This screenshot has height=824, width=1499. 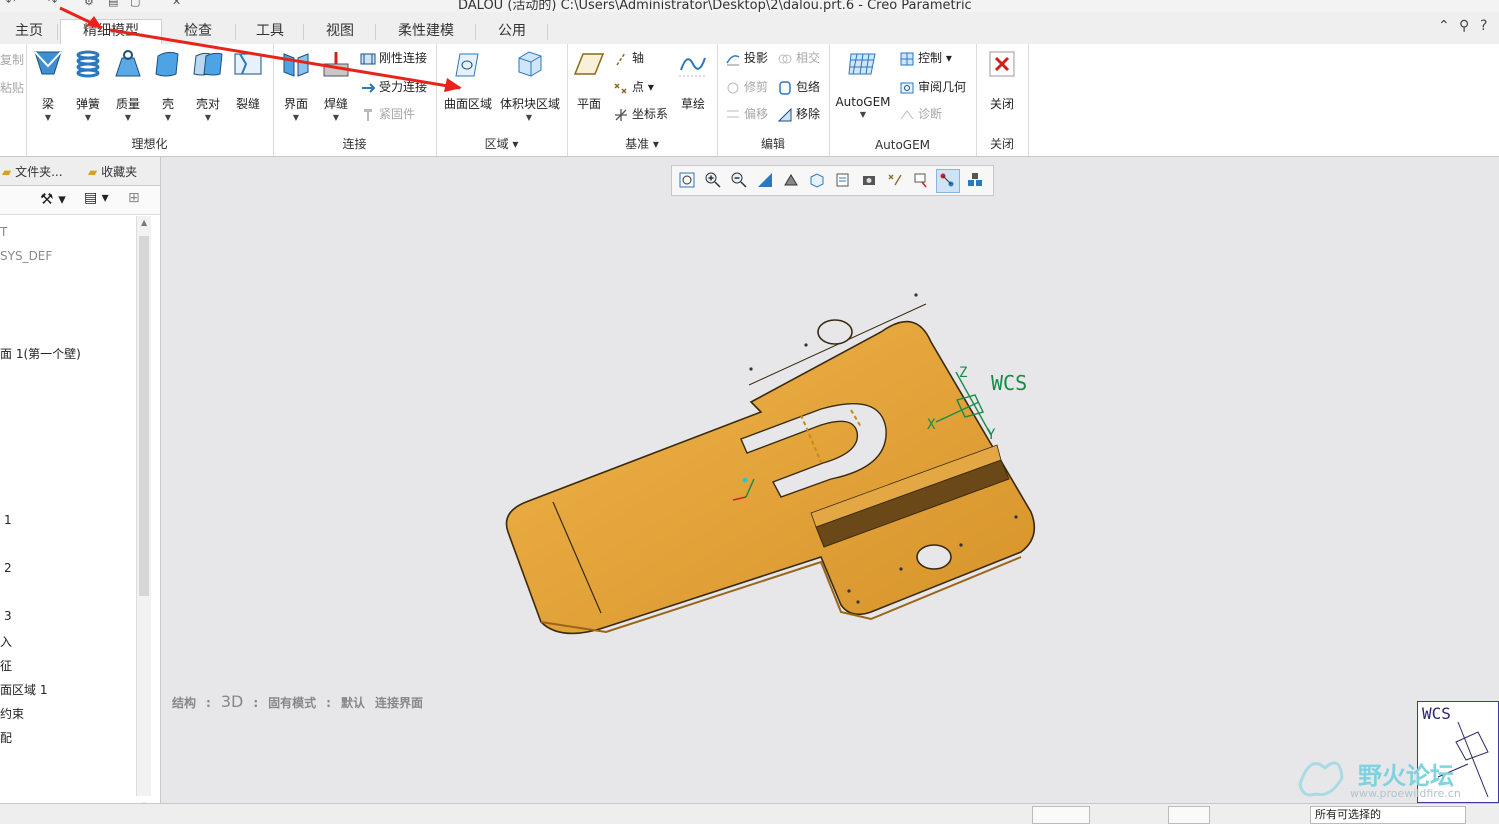 What do you see at coordinates (640, 114) in the screenshot?
I see `csys-button: 坐标系` at bounding box center [640, 114].